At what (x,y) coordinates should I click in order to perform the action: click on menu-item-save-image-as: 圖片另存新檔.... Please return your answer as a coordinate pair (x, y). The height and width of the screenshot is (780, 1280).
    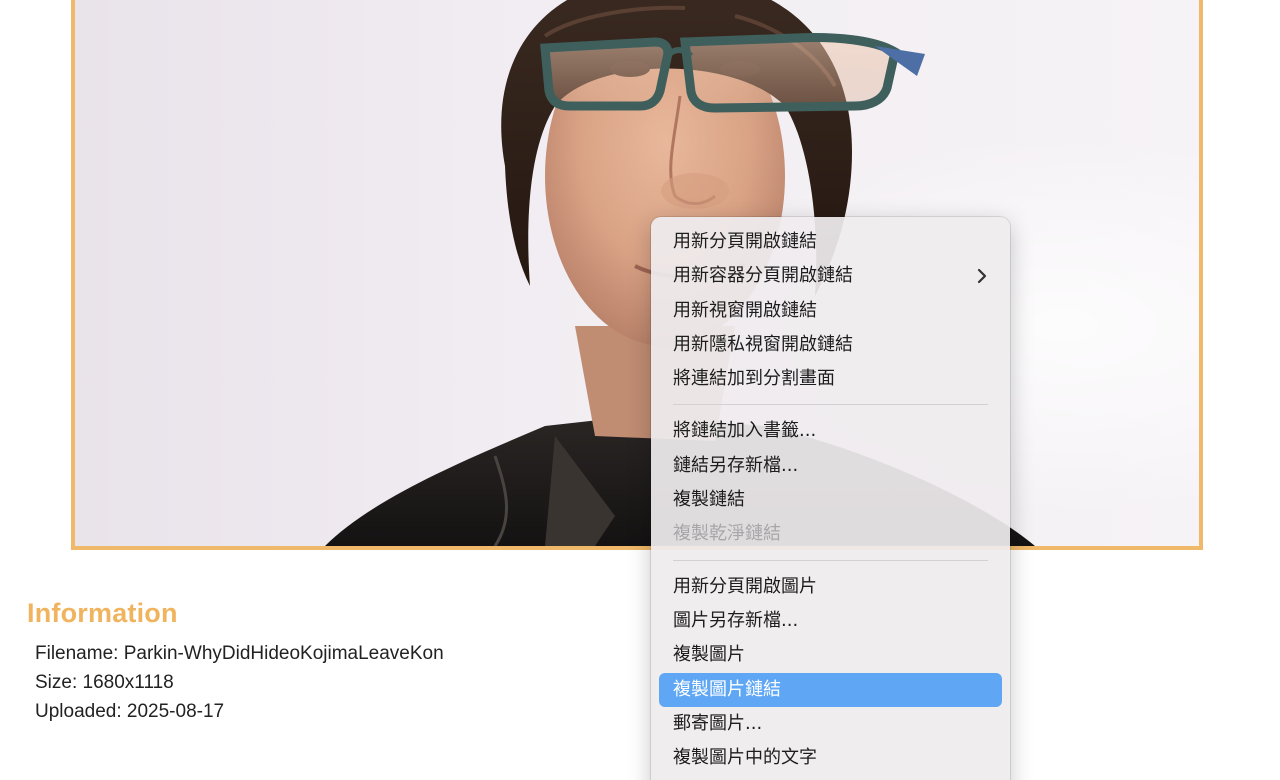
    Looking at the image, I should click on (830, 621).